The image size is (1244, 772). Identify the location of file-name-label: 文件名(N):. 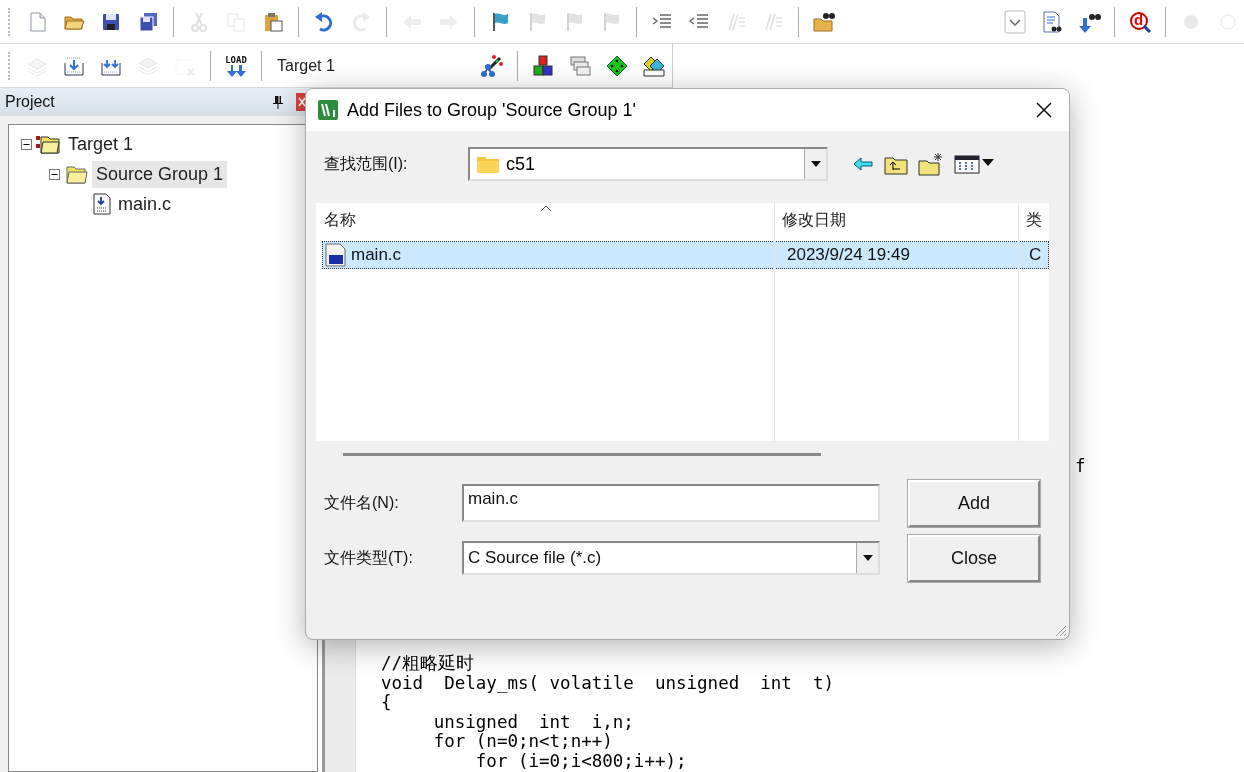
(361, 502).